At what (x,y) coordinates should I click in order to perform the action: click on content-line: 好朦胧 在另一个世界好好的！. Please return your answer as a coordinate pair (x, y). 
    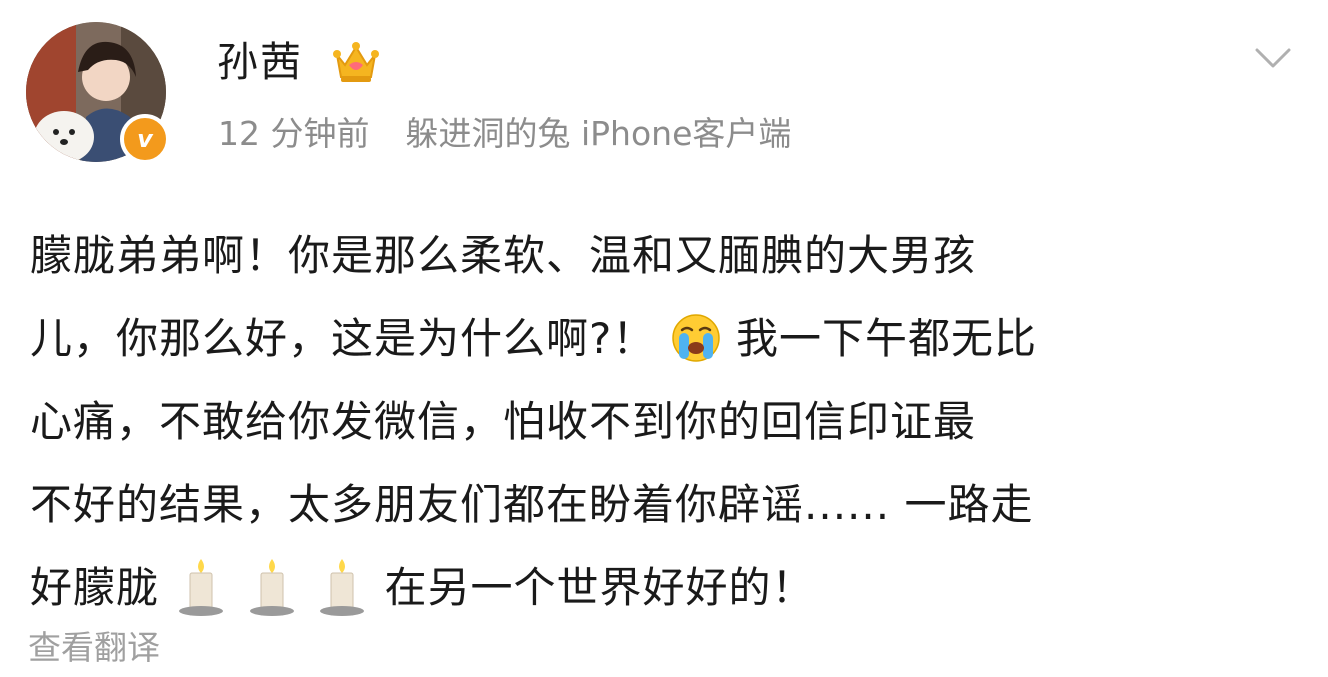
    Looking at the image, I should click on (670, 587).